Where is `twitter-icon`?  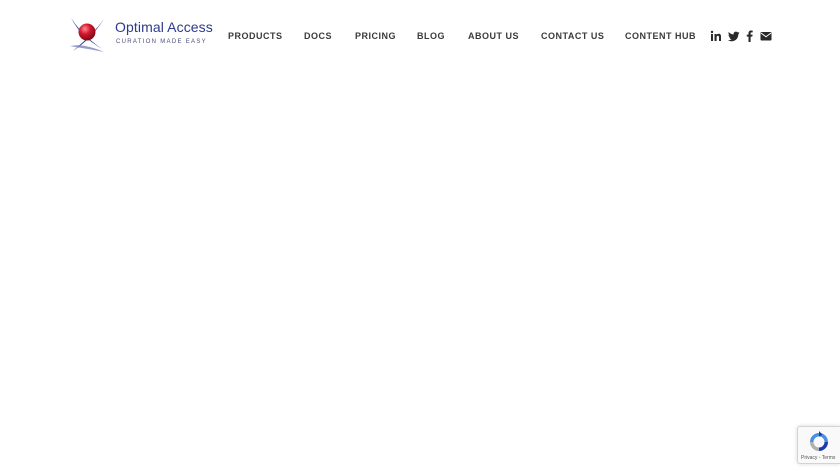 twitter-icon is located at coordinates (734, 35).